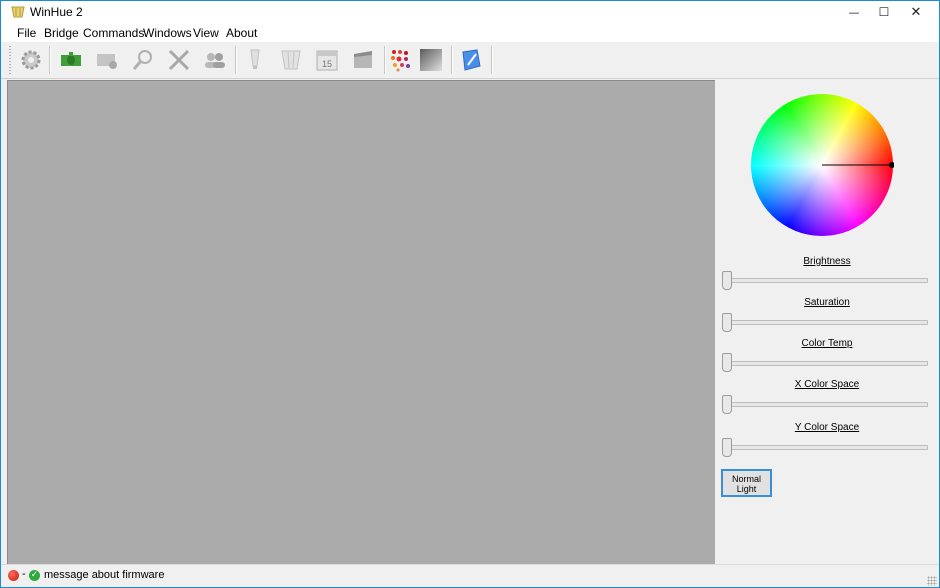  What do you see at coordinates (727, 322) in the screenshot?
I see `saturation-slider-thumb` at bounding box center [727, 322].